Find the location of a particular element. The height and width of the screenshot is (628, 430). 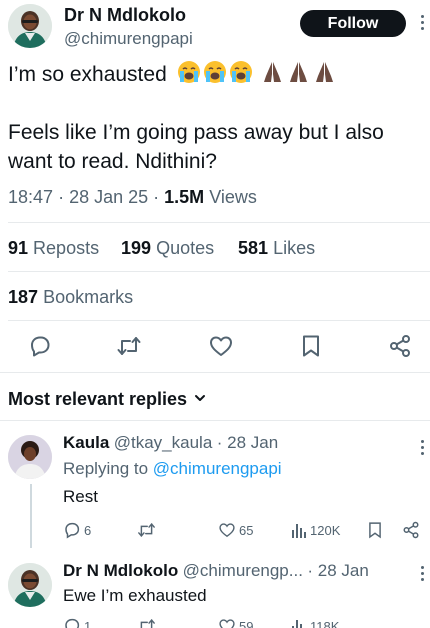

tweet-text-line-3: want to read. Ndithini? is located at coordinates (112, 161).